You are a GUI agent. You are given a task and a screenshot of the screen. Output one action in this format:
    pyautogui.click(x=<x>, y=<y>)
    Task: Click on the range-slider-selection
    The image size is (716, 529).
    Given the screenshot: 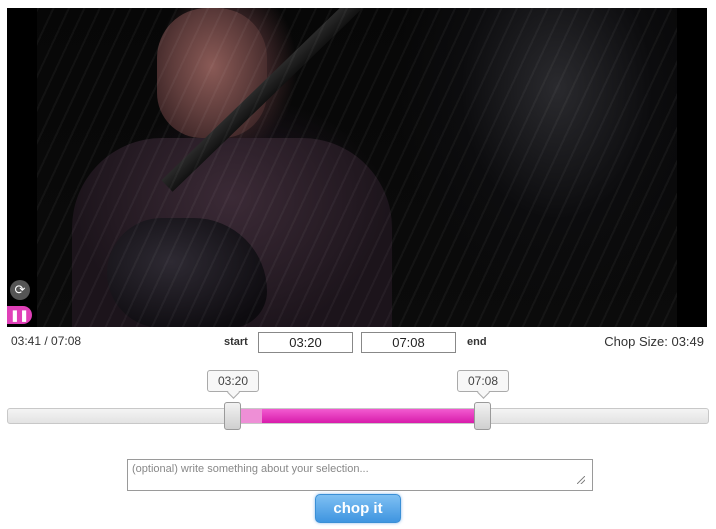 What is the action you would take?
    pyautogui.click(x=368, y=416)
    